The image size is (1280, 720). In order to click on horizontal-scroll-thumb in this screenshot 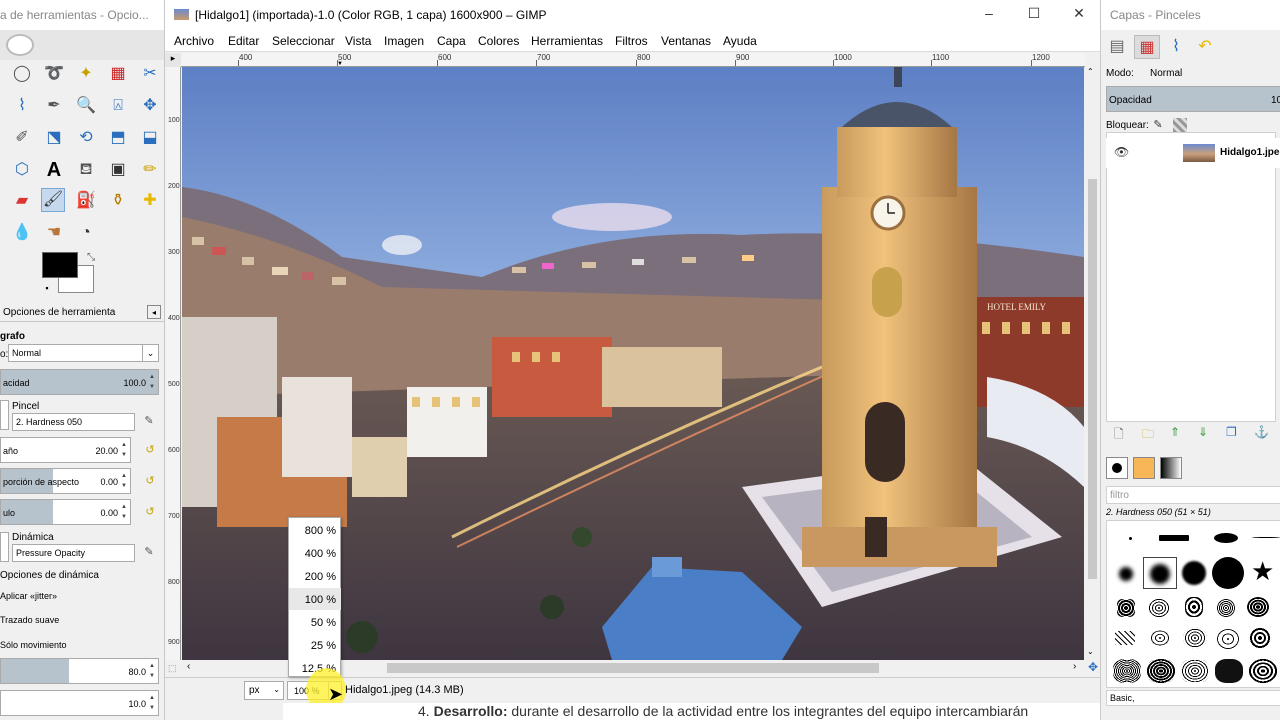, I will do `click(633, 668)`.